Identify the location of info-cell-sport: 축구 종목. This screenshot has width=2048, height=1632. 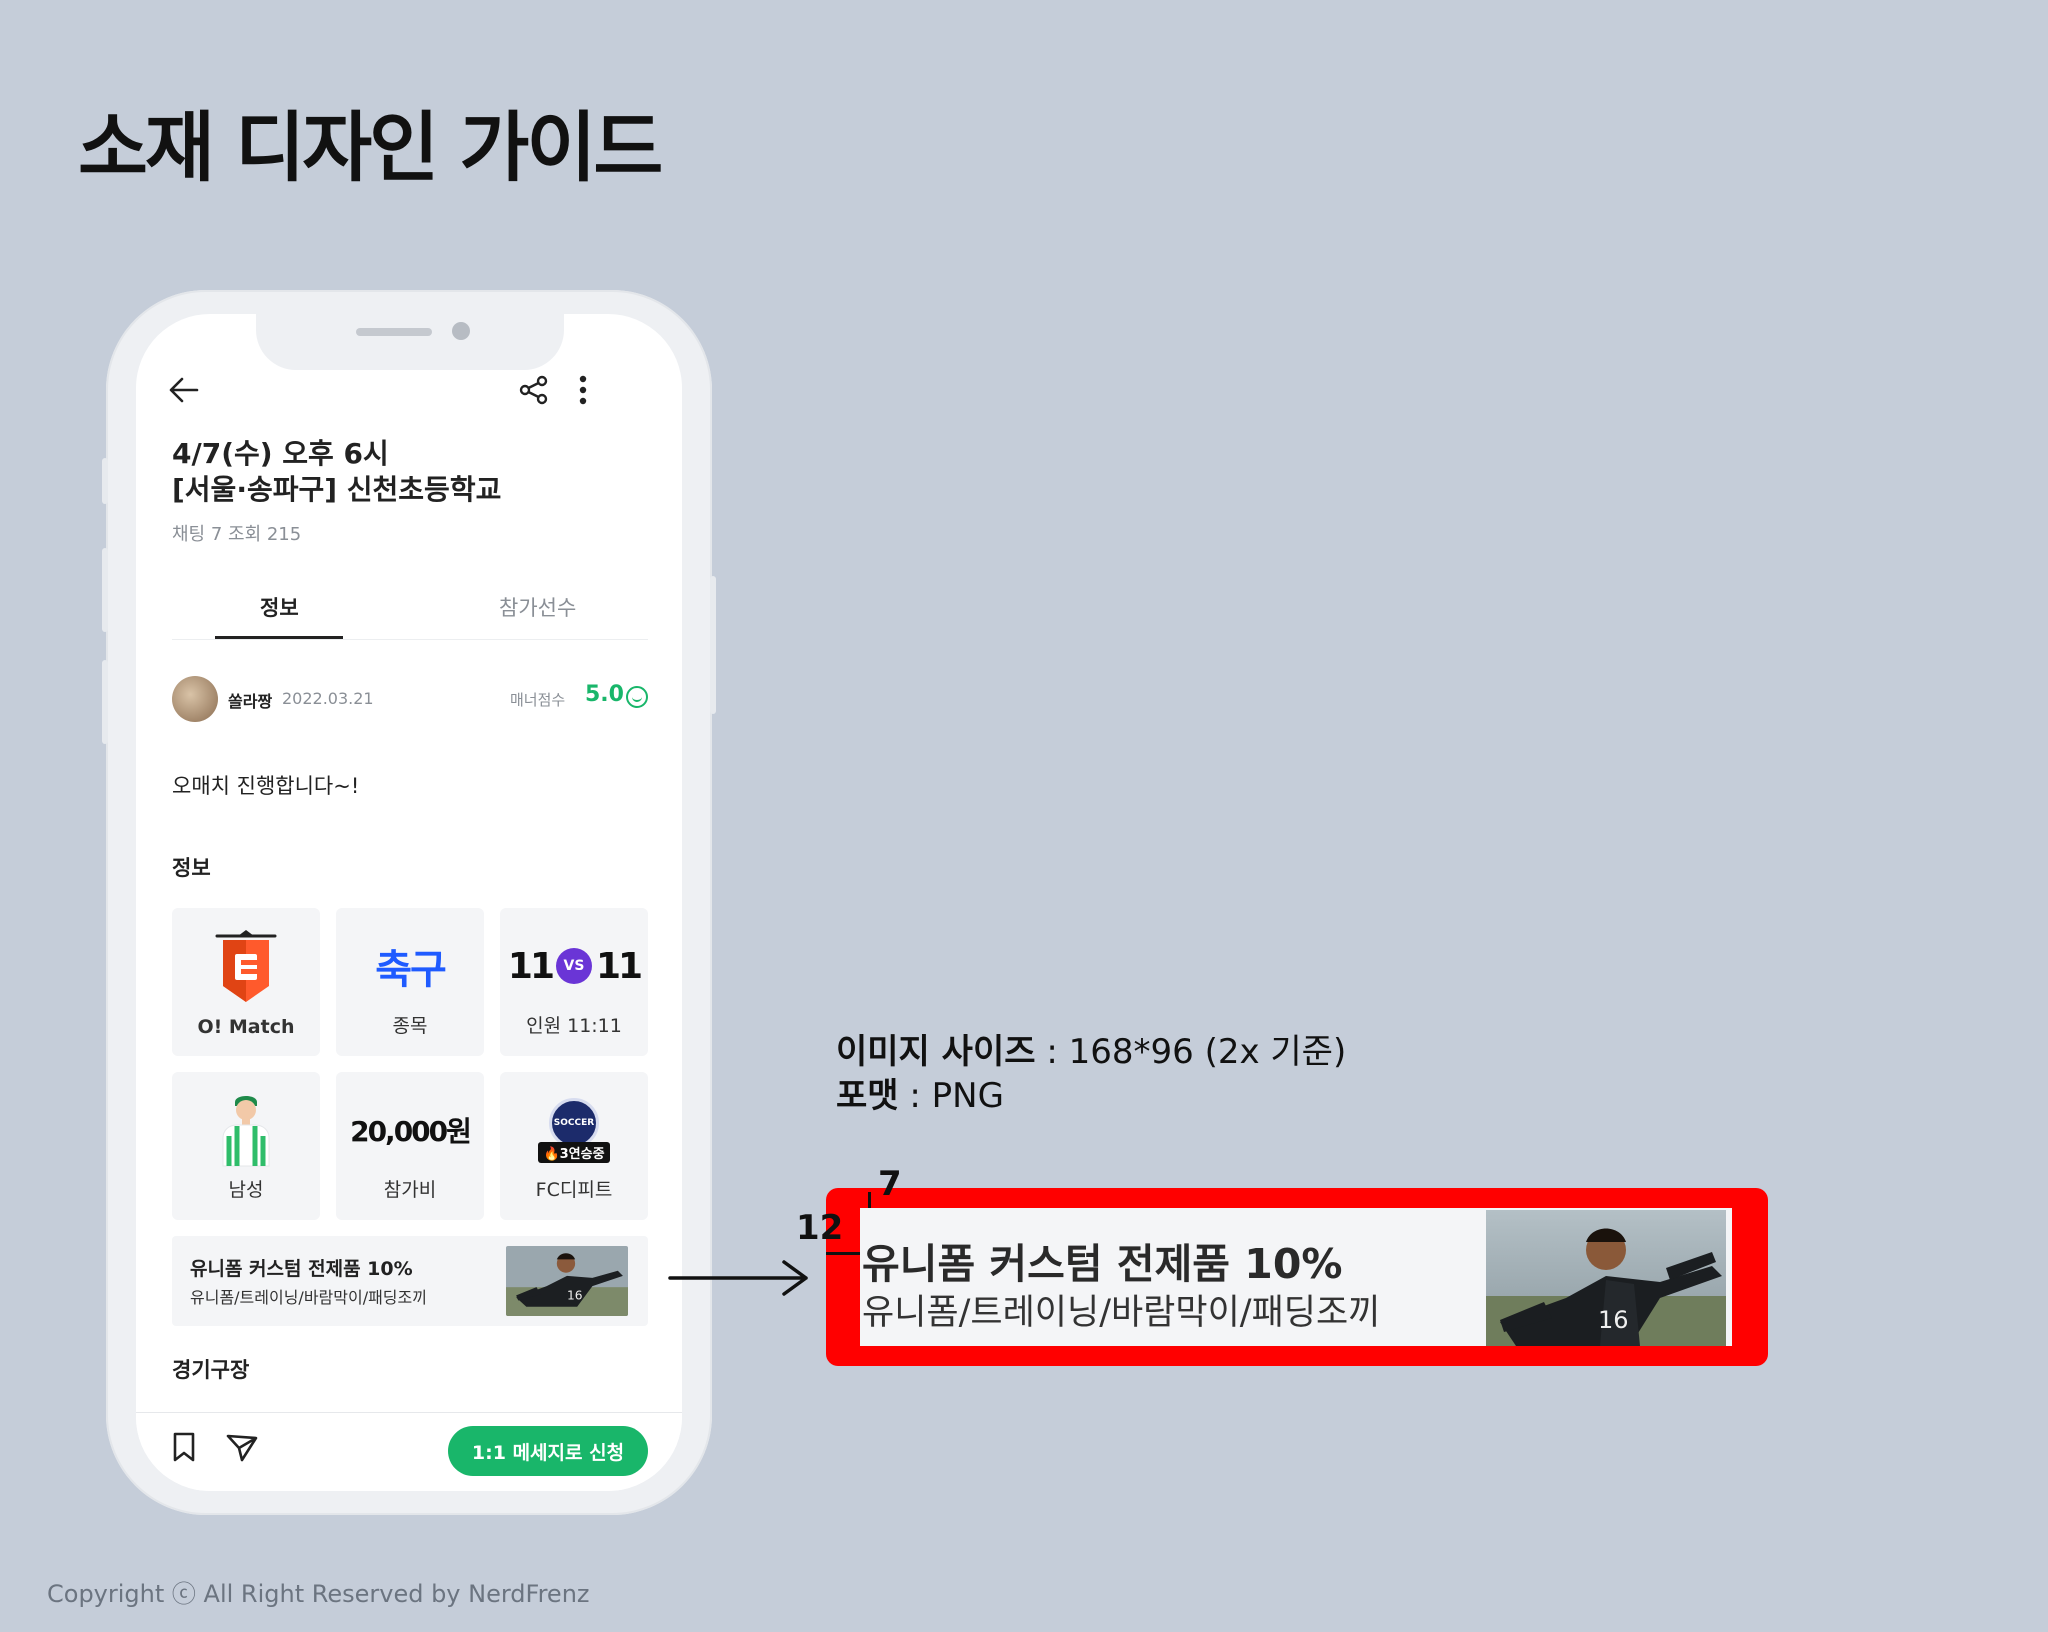
(410, 982).